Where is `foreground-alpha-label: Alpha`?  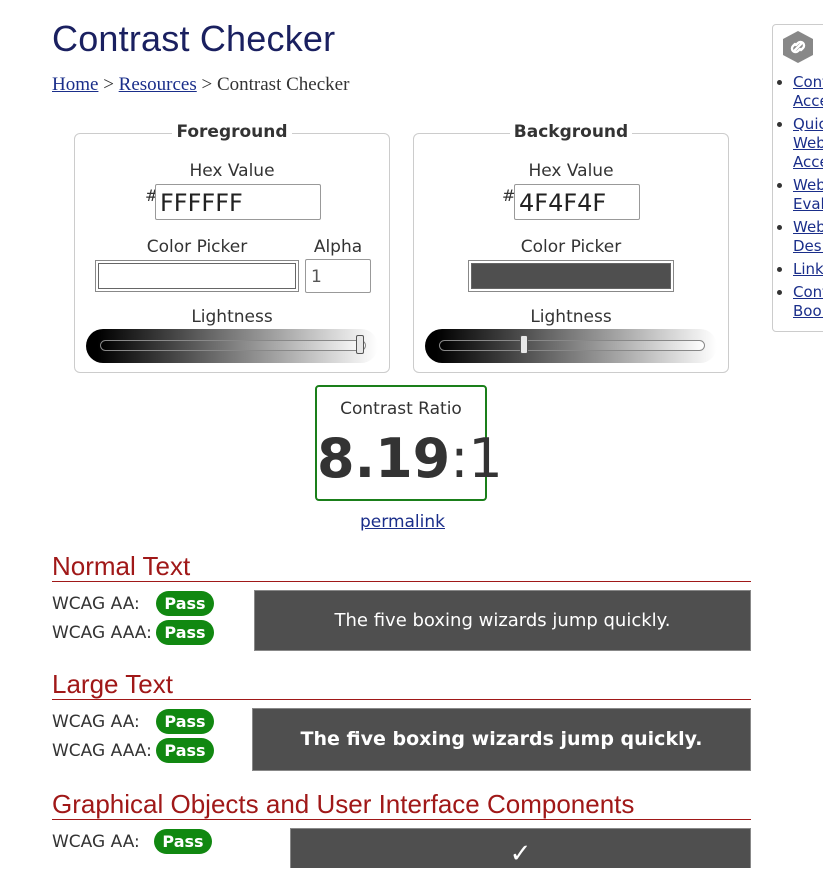
foreground-alpha-label: Alpha is located at coordinates (338, 247).